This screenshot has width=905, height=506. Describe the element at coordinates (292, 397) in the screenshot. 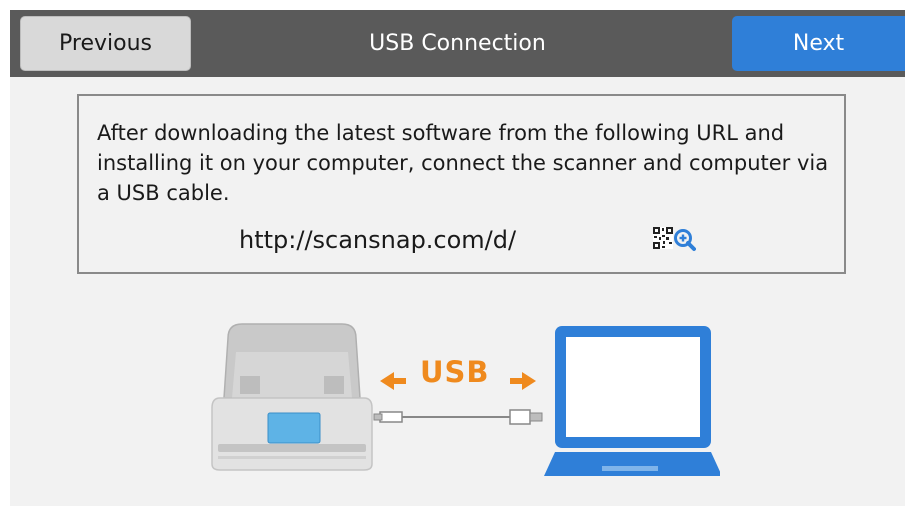

I see `scanner-icon` at that location.